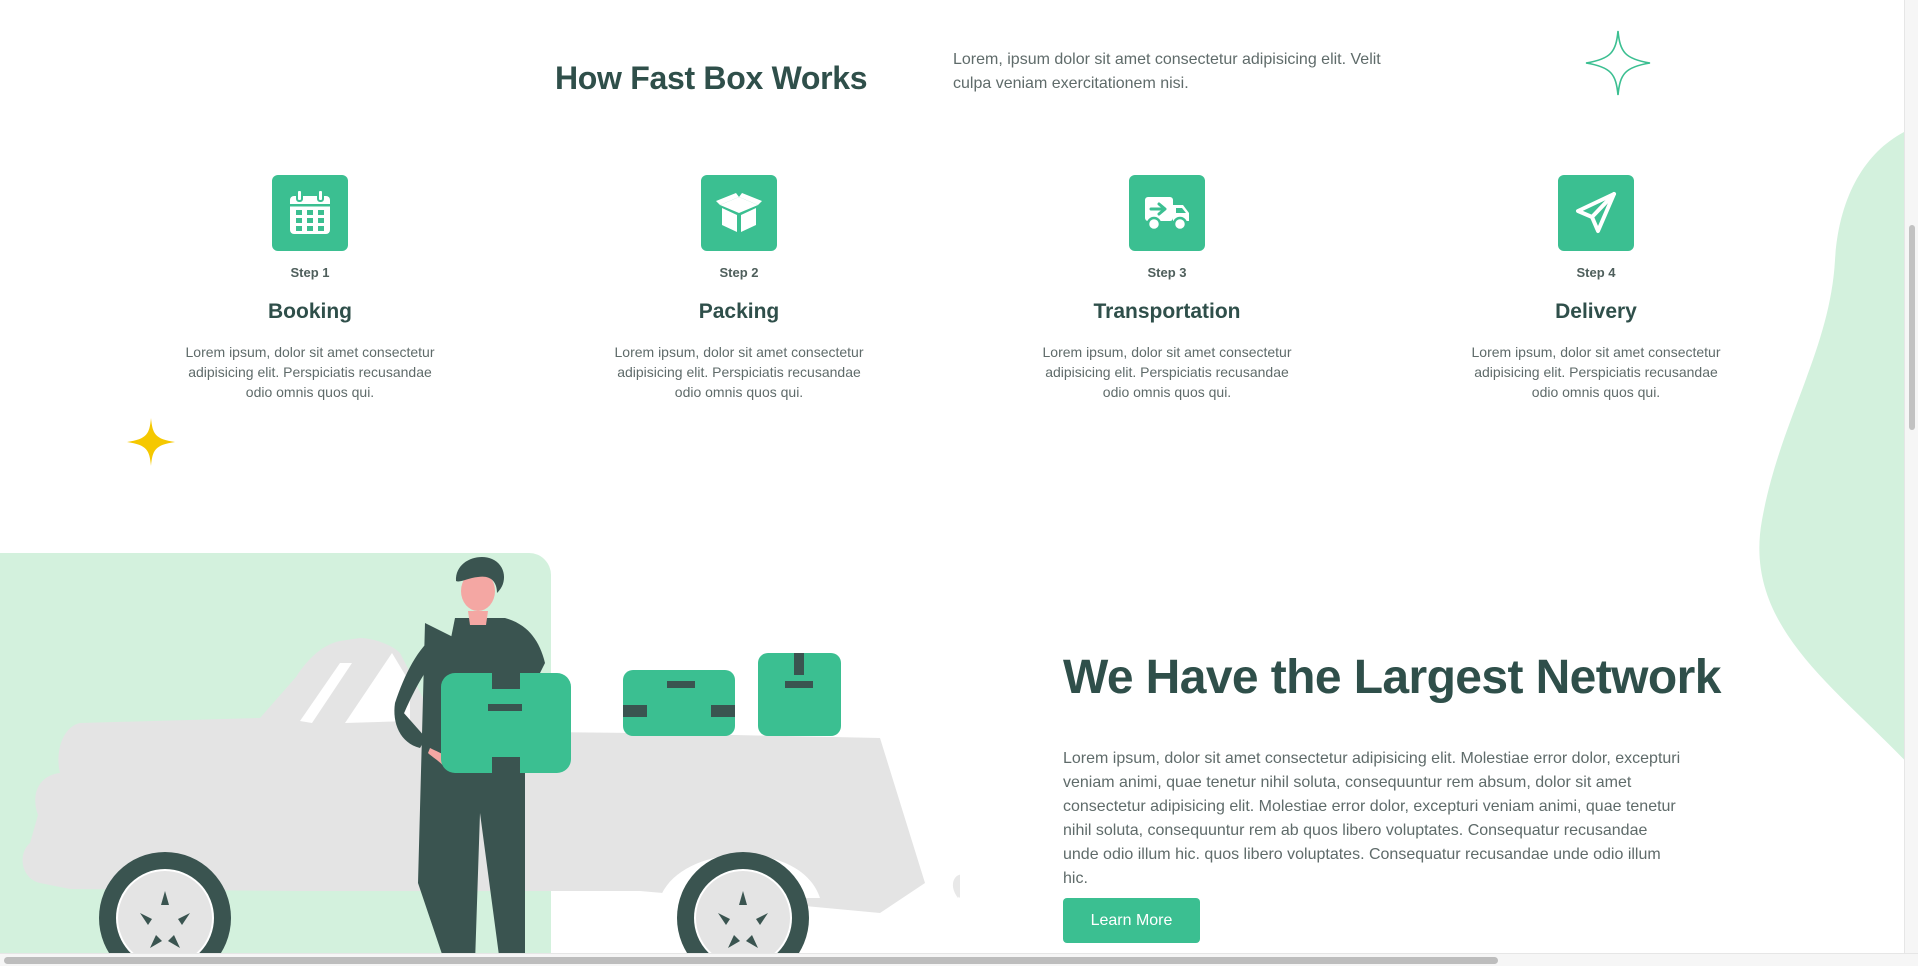 The height and width of the screenshot is (966, 1918). I want to click on open-box-icon, so click(739, 212).